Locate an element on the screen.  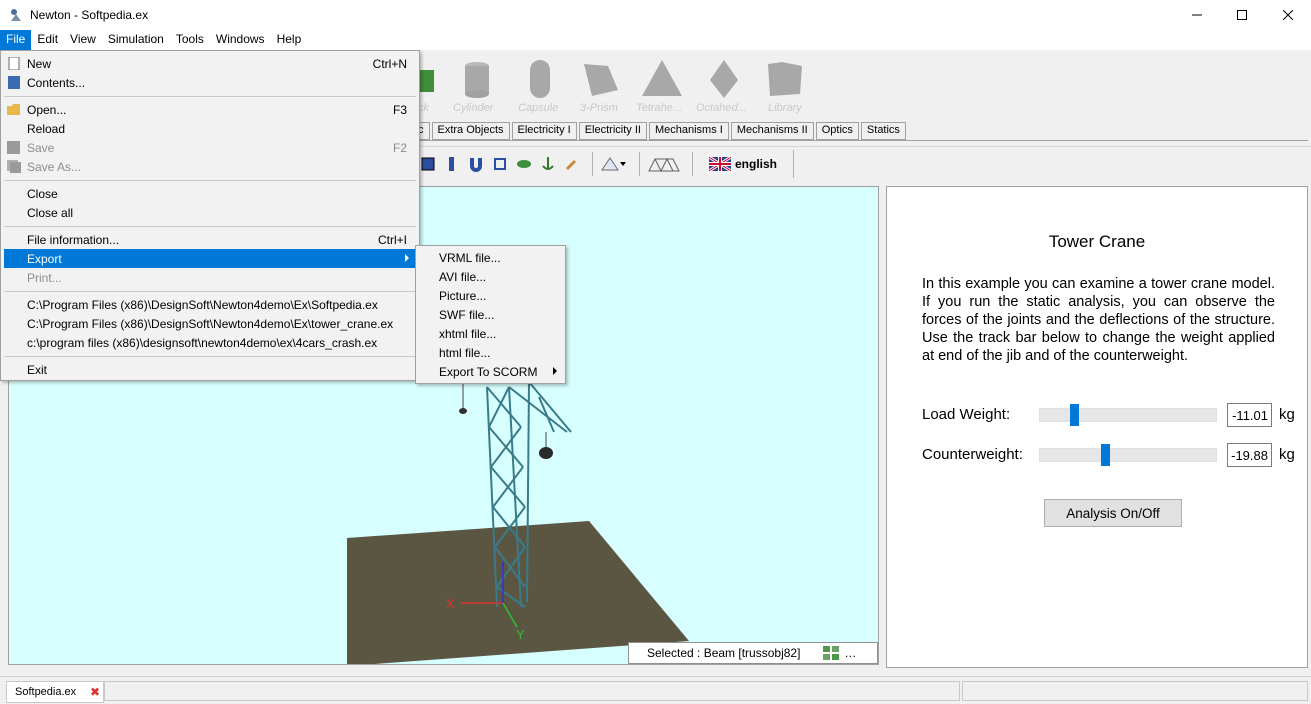
hook-weight is located at coordinates (463, 411).